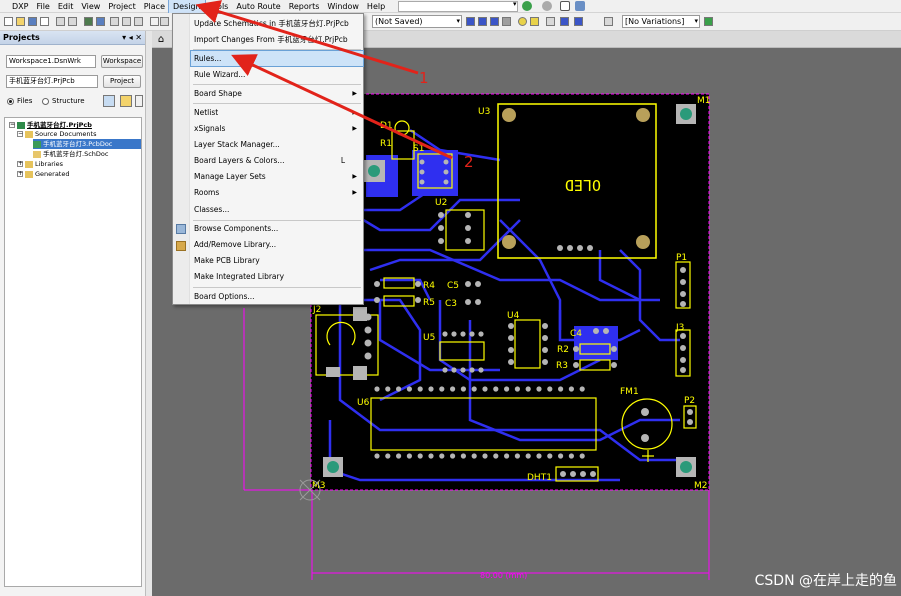 The image size is (901, 596). Describe the element at coordinates (66, 6) in the screenshot. I see `menu-edit: Edit` at that location.